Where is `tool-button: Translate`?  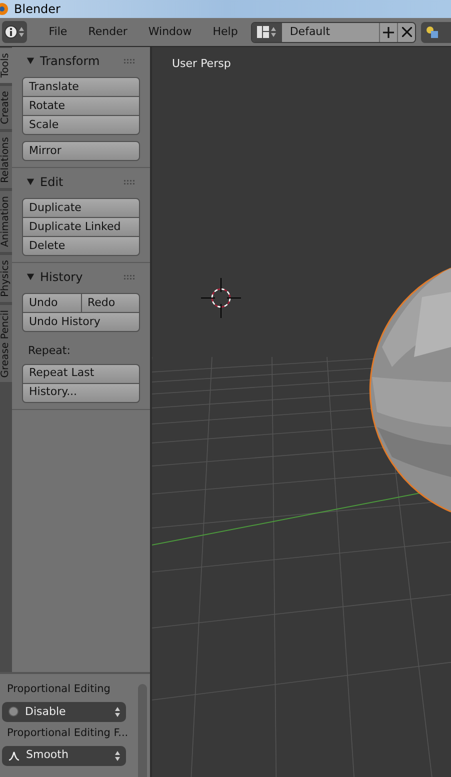
tool-button: Translate is located at coordinates (81, 87).